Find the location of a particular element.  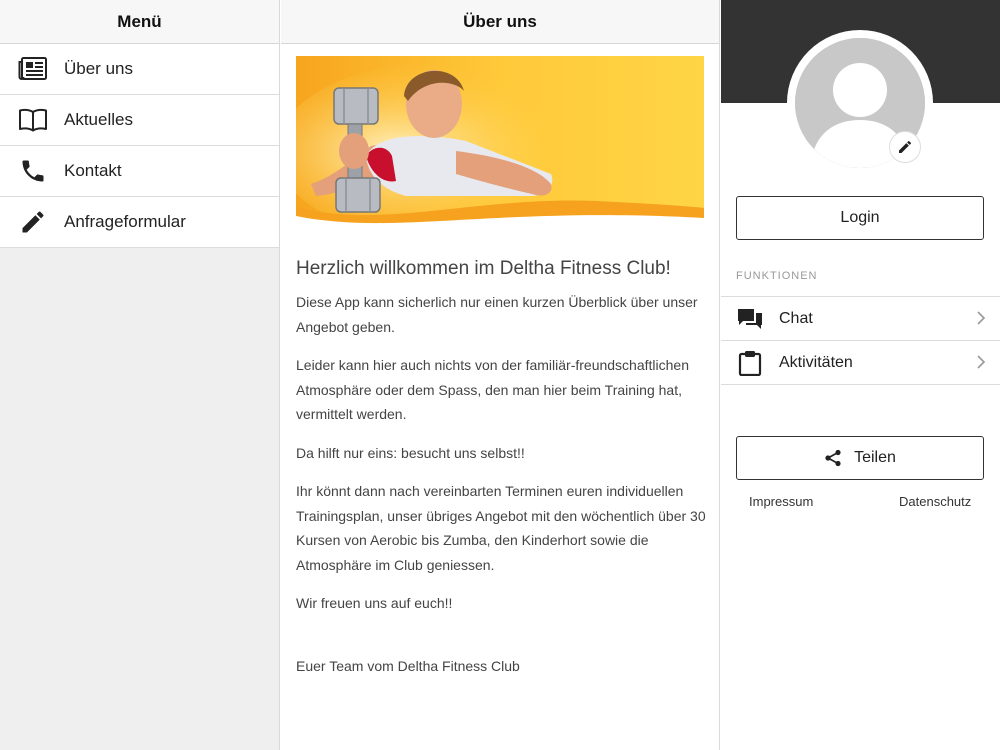

menu-item-kontakt: Kontakt is located at coordinates (139, 171).